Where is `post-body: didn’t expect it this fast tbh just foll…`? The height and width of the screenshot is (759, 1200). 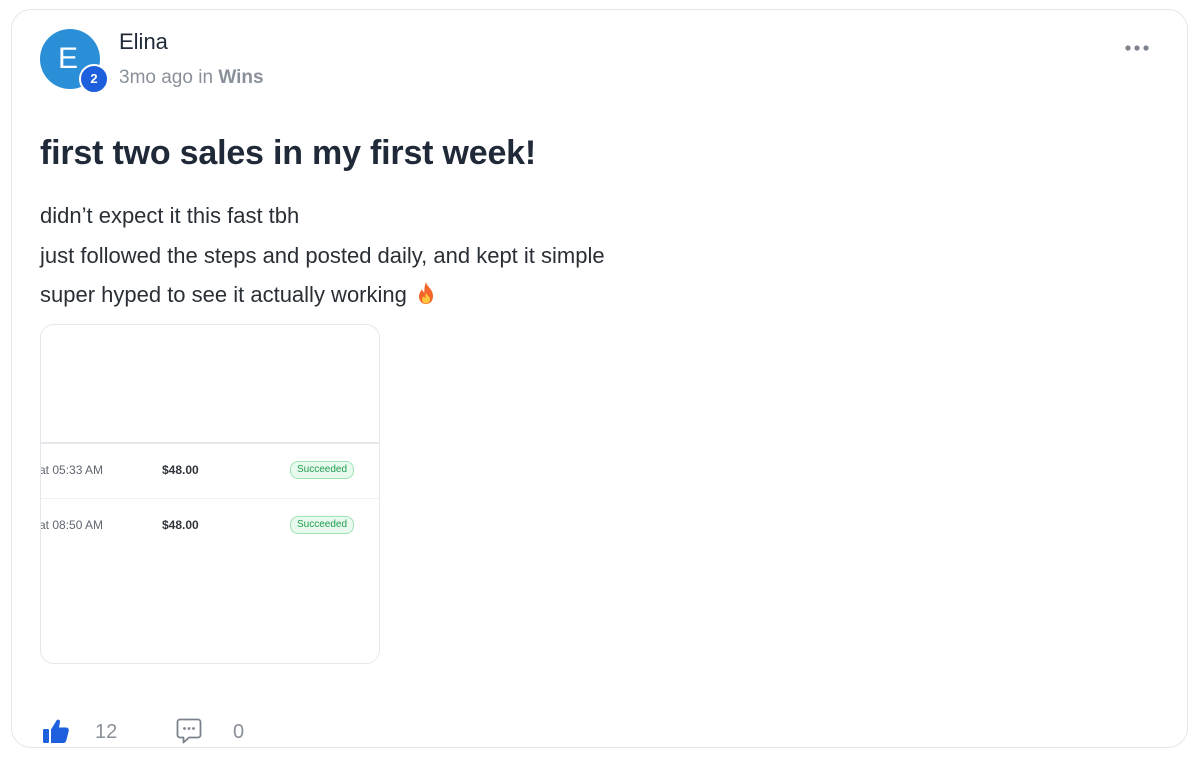 post-body: didn’t expect it this fast tbh just foll… is located at coordinates (322, 255).